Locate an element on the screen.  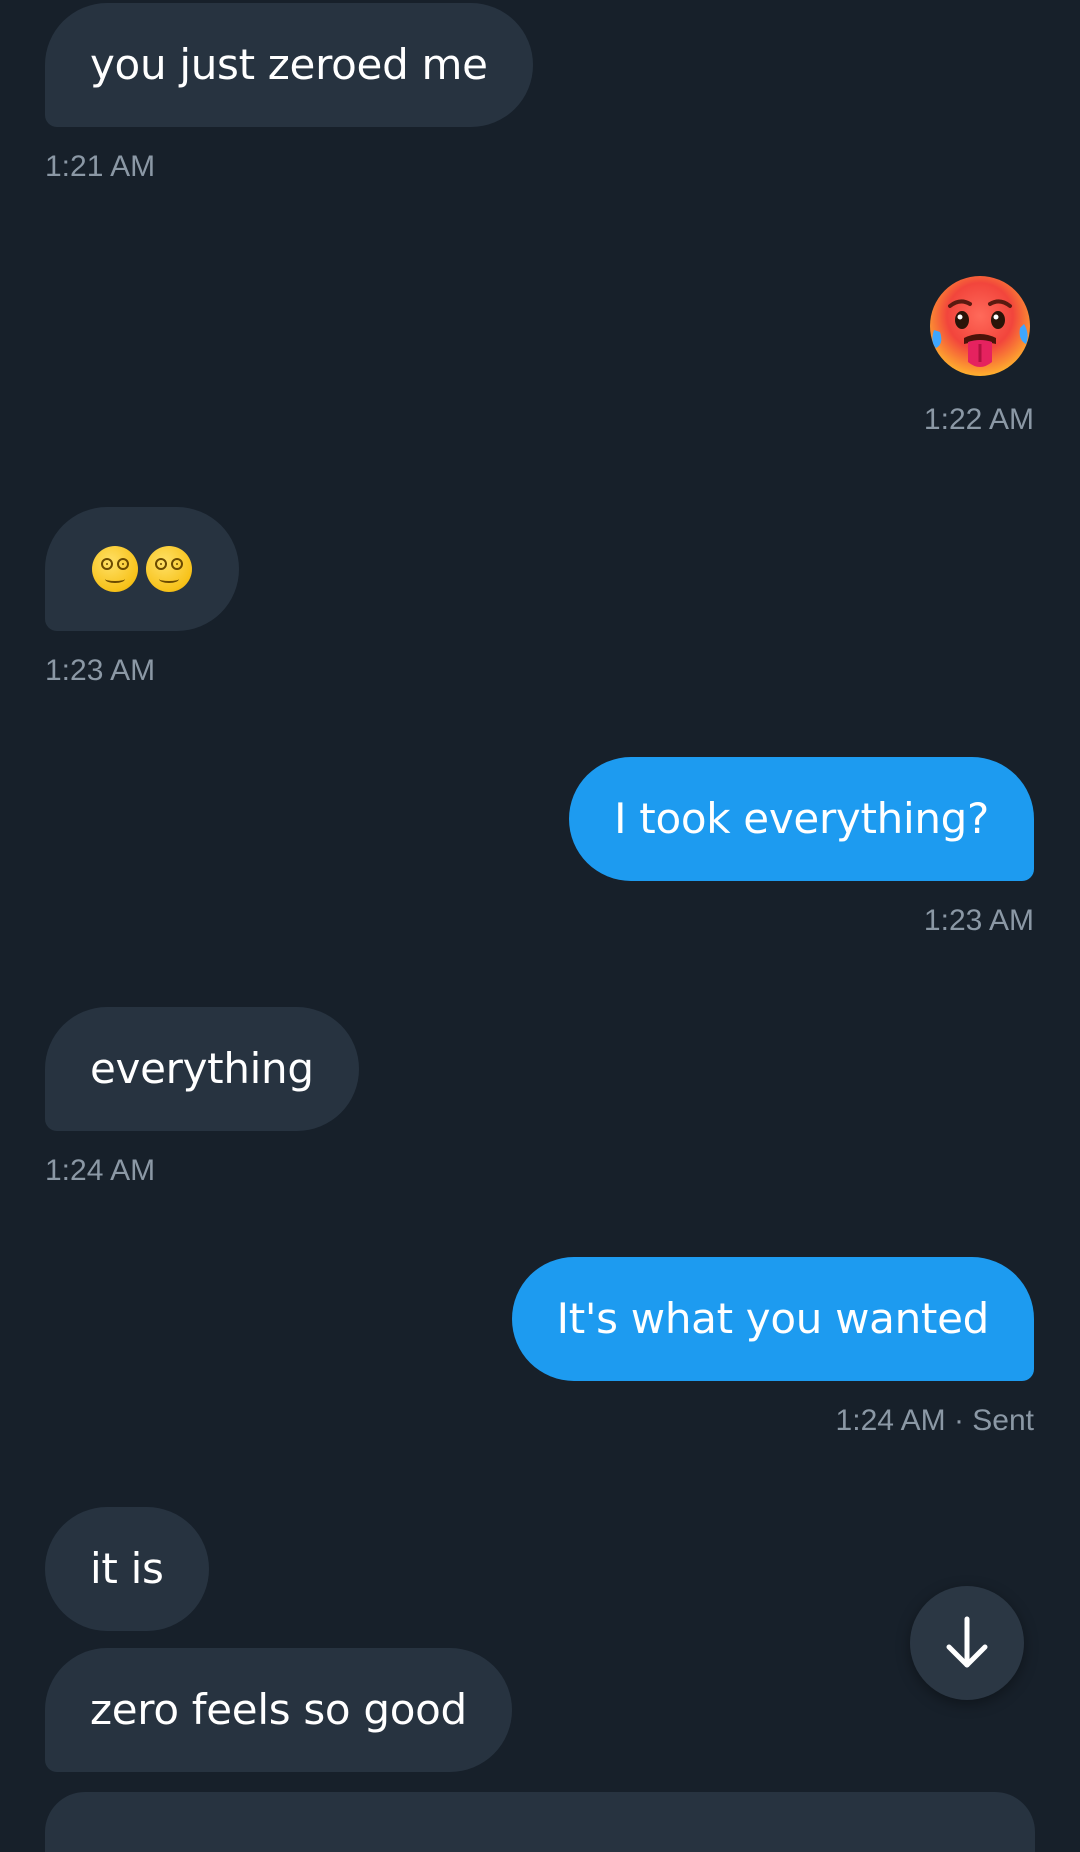
message-text: everything is located at coordinates (202, 1068).